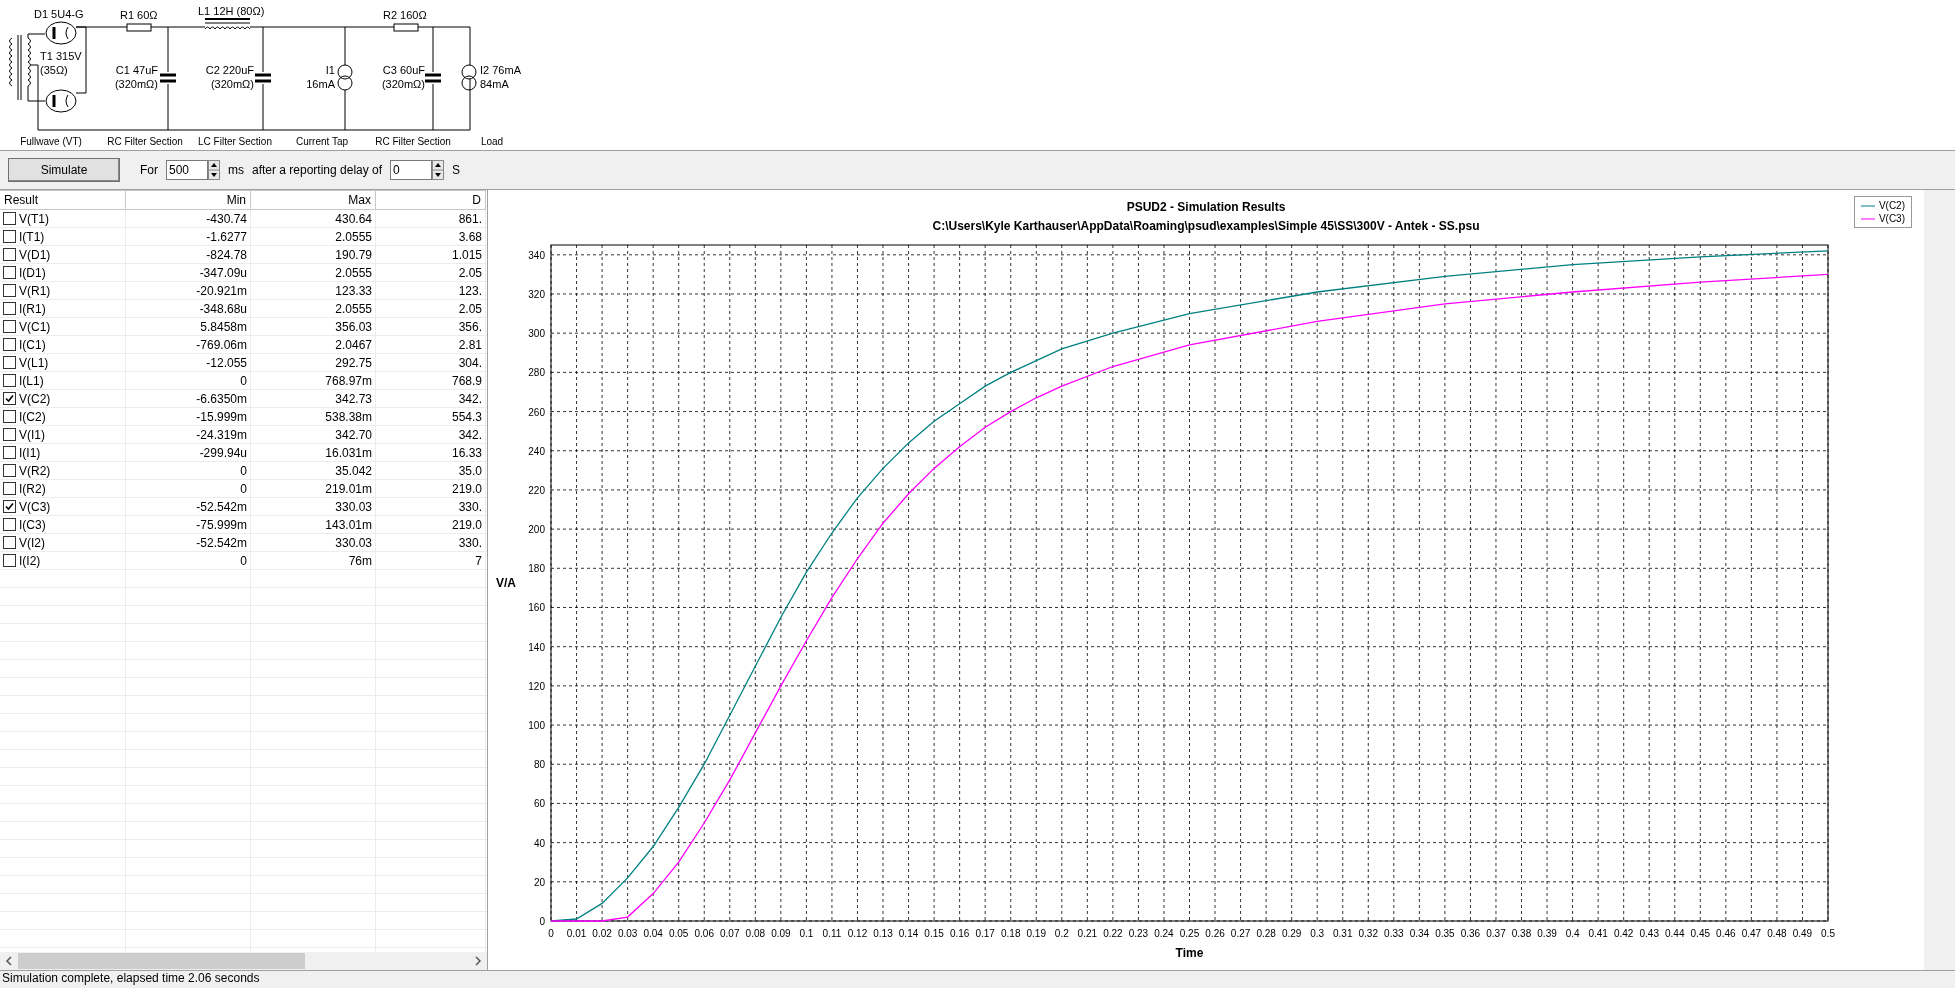 This screenshot has height=988, width=1955. What do you see at coordinates (63, 380) in the screenshot?
I see `result-cell: I(L1)` at bounding box center [63, 380].